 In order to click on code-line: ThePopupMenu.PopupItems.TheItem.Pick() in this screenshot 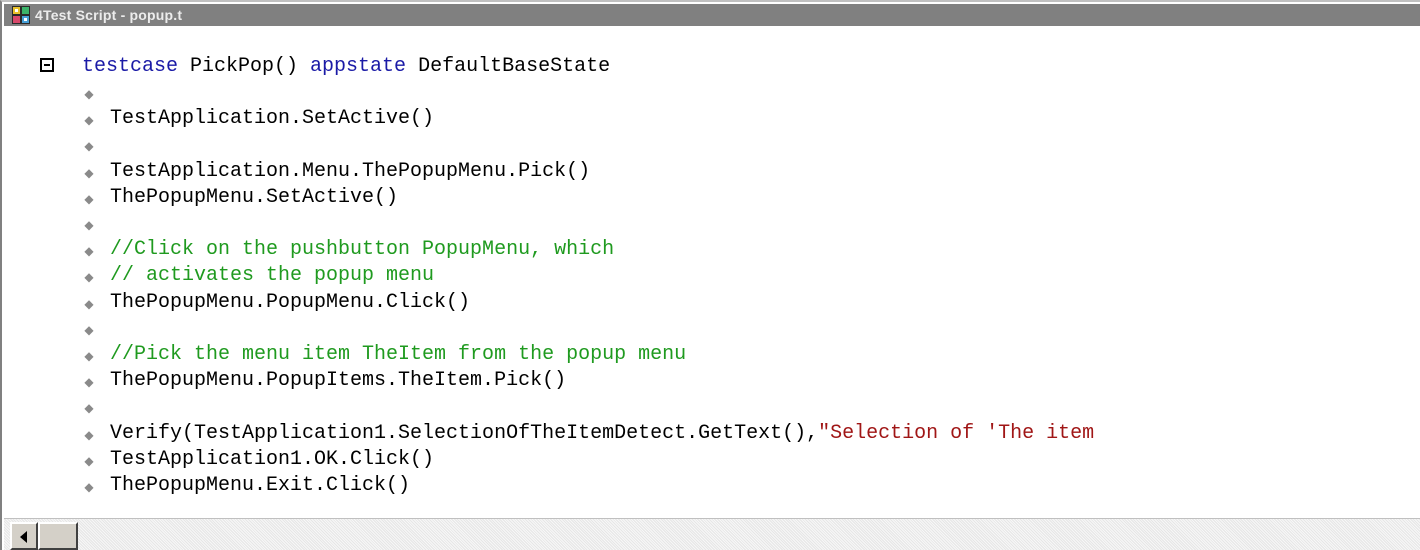, I will do `click(338, 380)`.